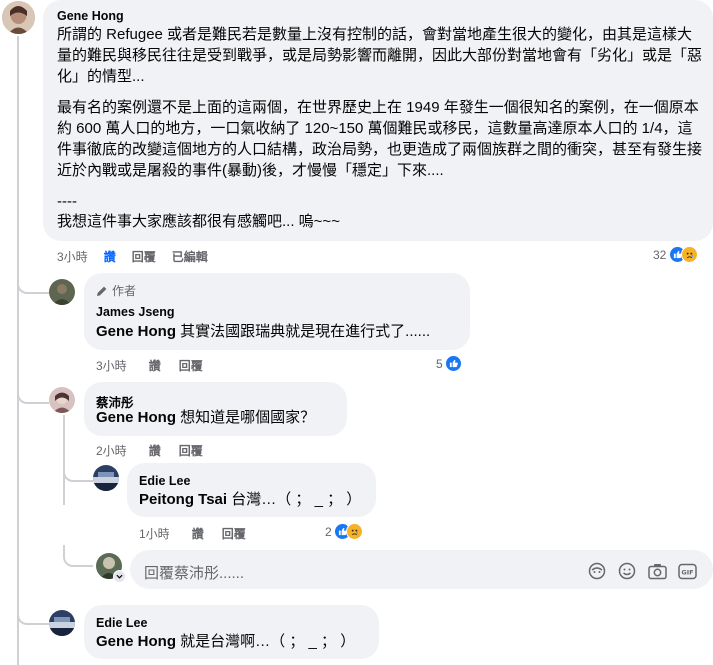 The width and height of the screenshot is (713, 665). I want to click on reply1-reactions: 5, so click(449, 363).